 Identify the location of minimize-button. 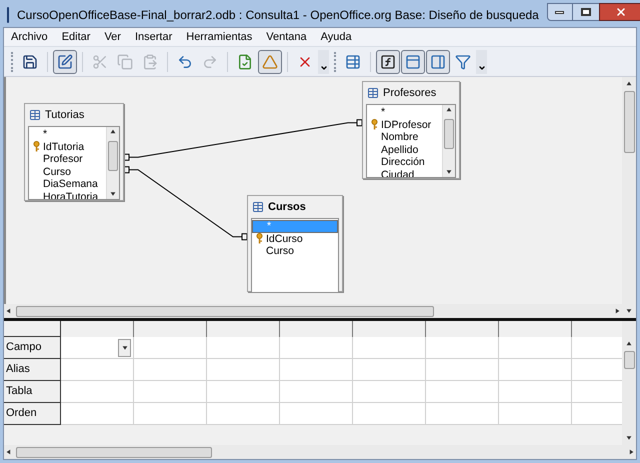
(559, 12).